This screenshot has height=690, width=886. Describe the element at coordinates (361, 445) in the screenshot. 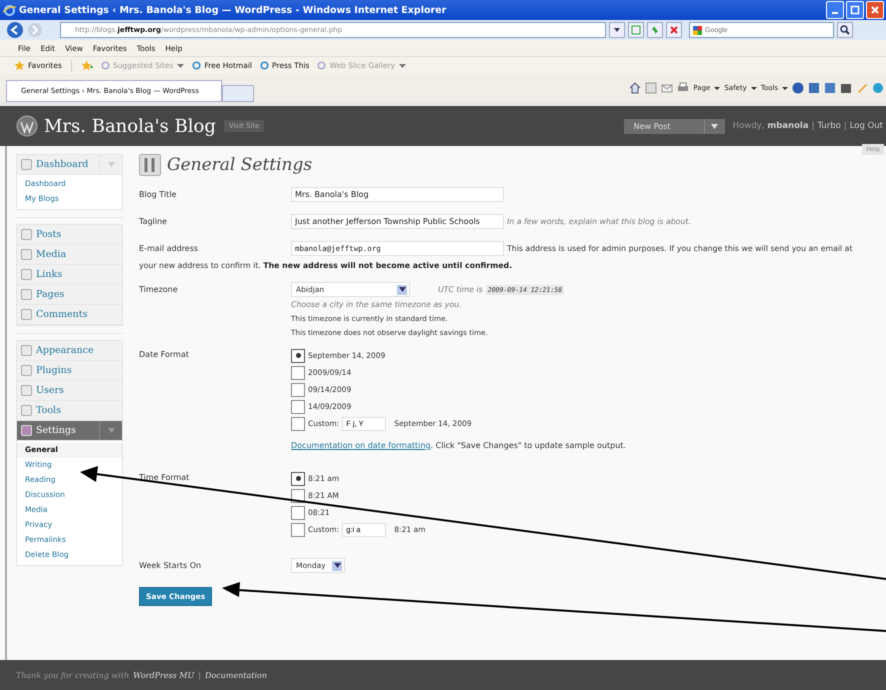

I see `documentation-link: Documentation on date formatting` at that location.